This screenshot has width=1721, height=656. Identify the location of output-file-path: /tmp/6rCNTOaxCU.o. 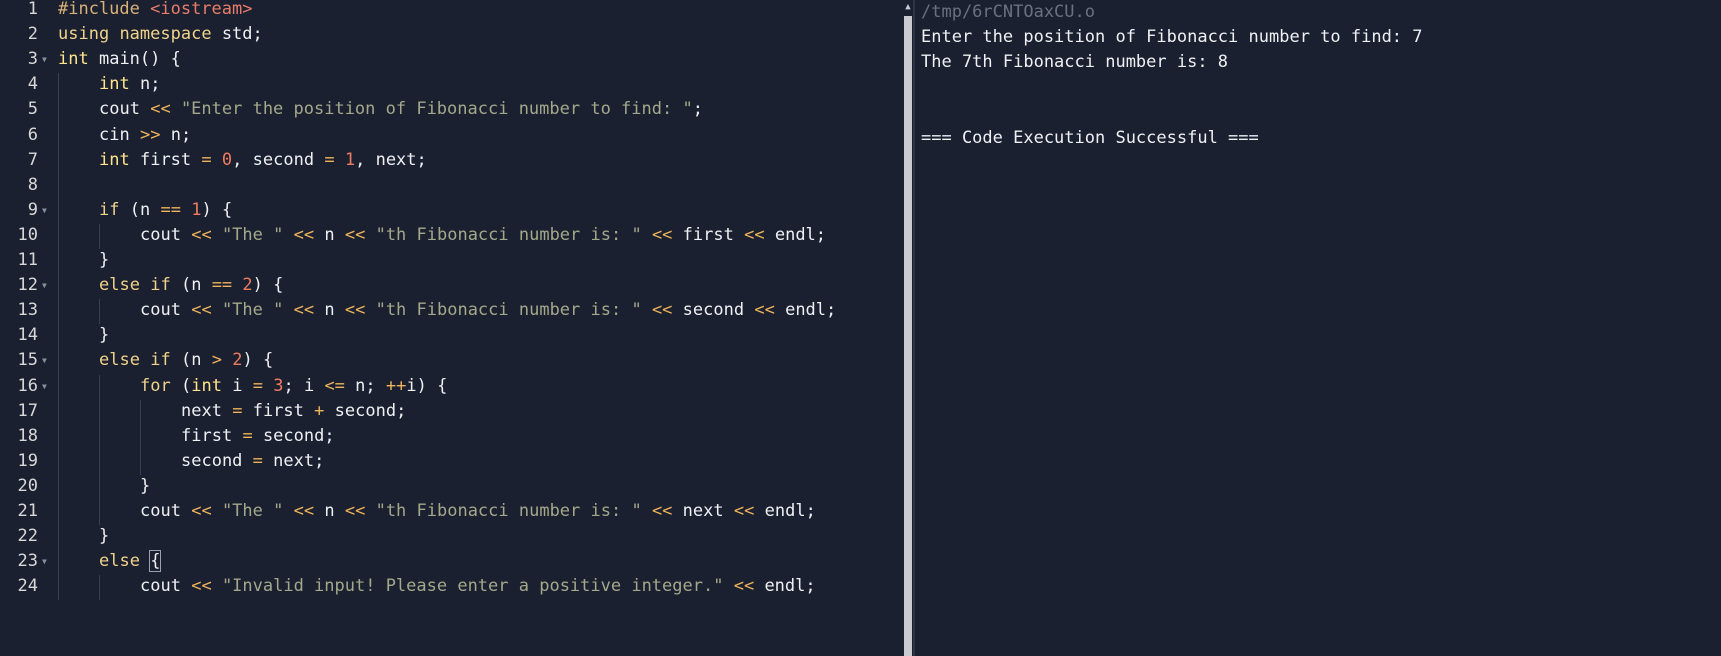
(1008, 12).